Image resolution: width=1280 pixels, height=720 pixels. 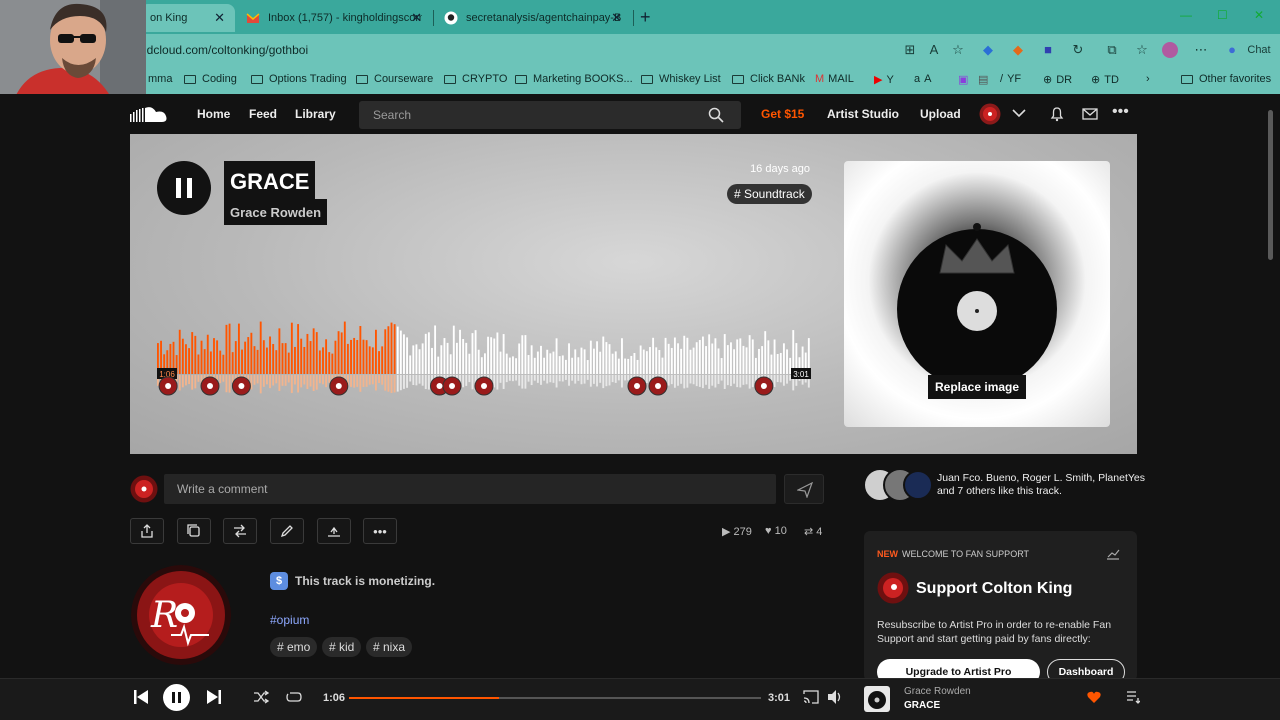 I want to click on folder-icon, so click(x=647, y=79).